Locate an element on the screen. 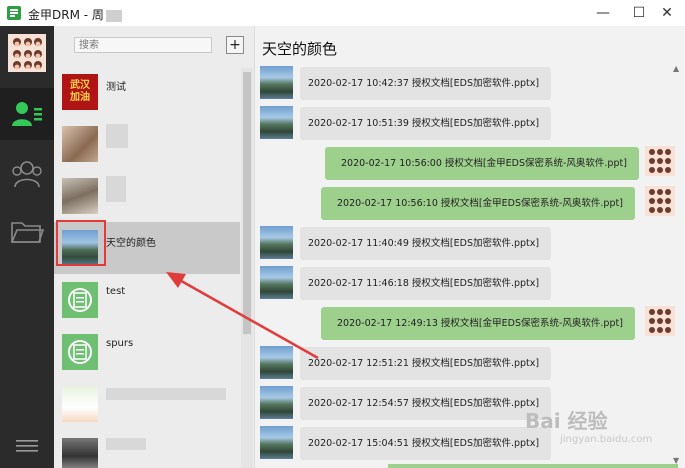 This screenshot has width=685, height=468. nav-groups is located at coordinates (27, 174).